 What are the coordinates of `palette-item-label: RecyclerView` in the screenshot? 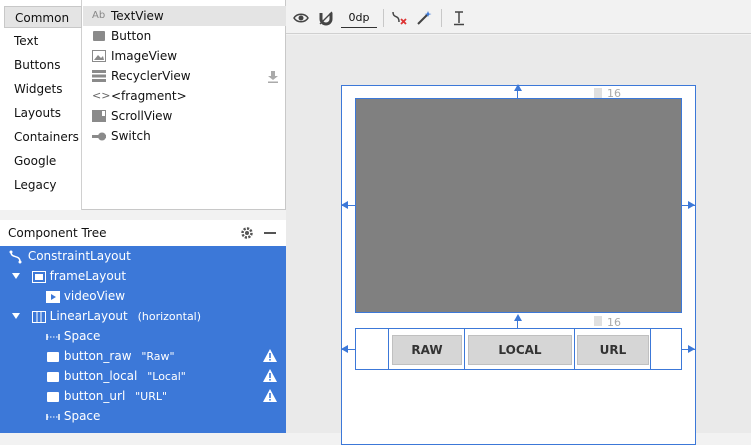 It's located at (151, 76).